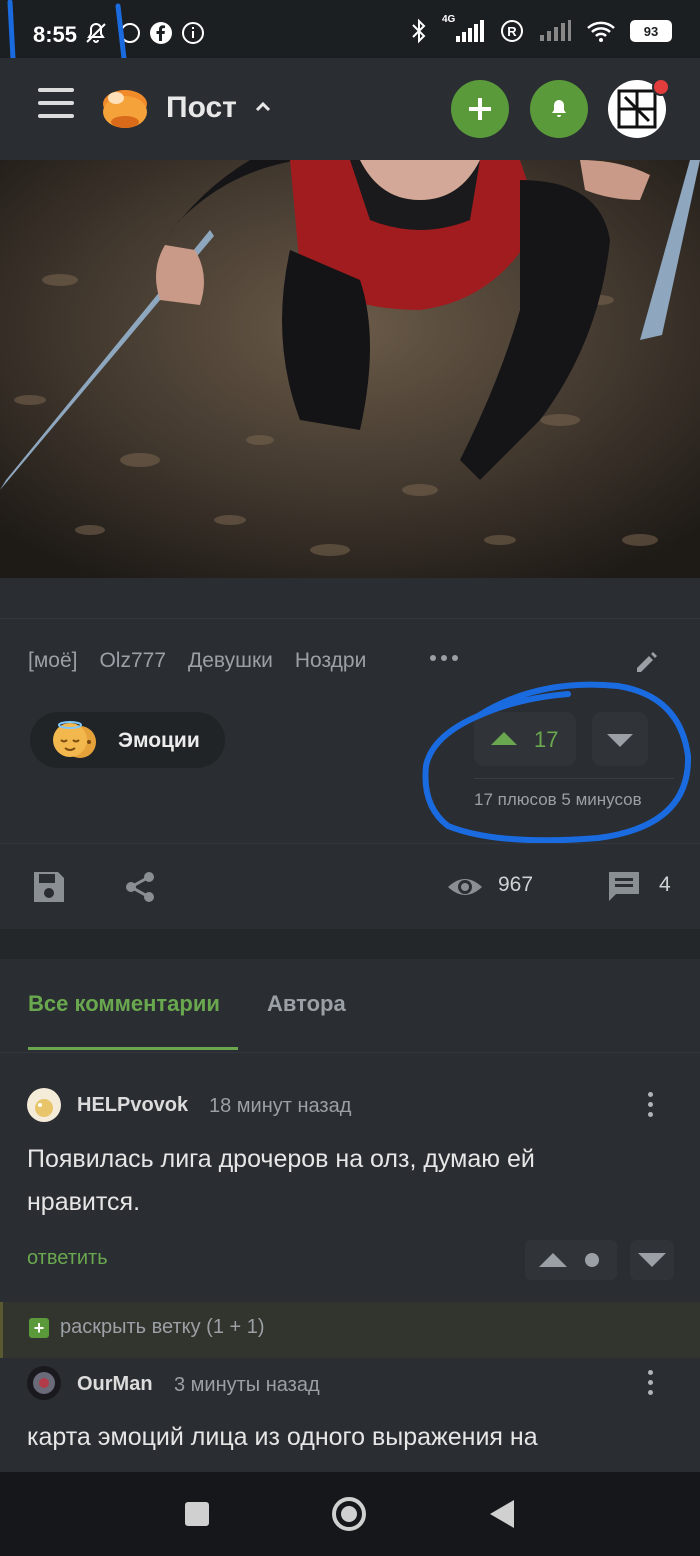  What do you see at coordinates (516, 884) in the screenshot?
I see `views-count: 967` at bounding box center [516, 884].